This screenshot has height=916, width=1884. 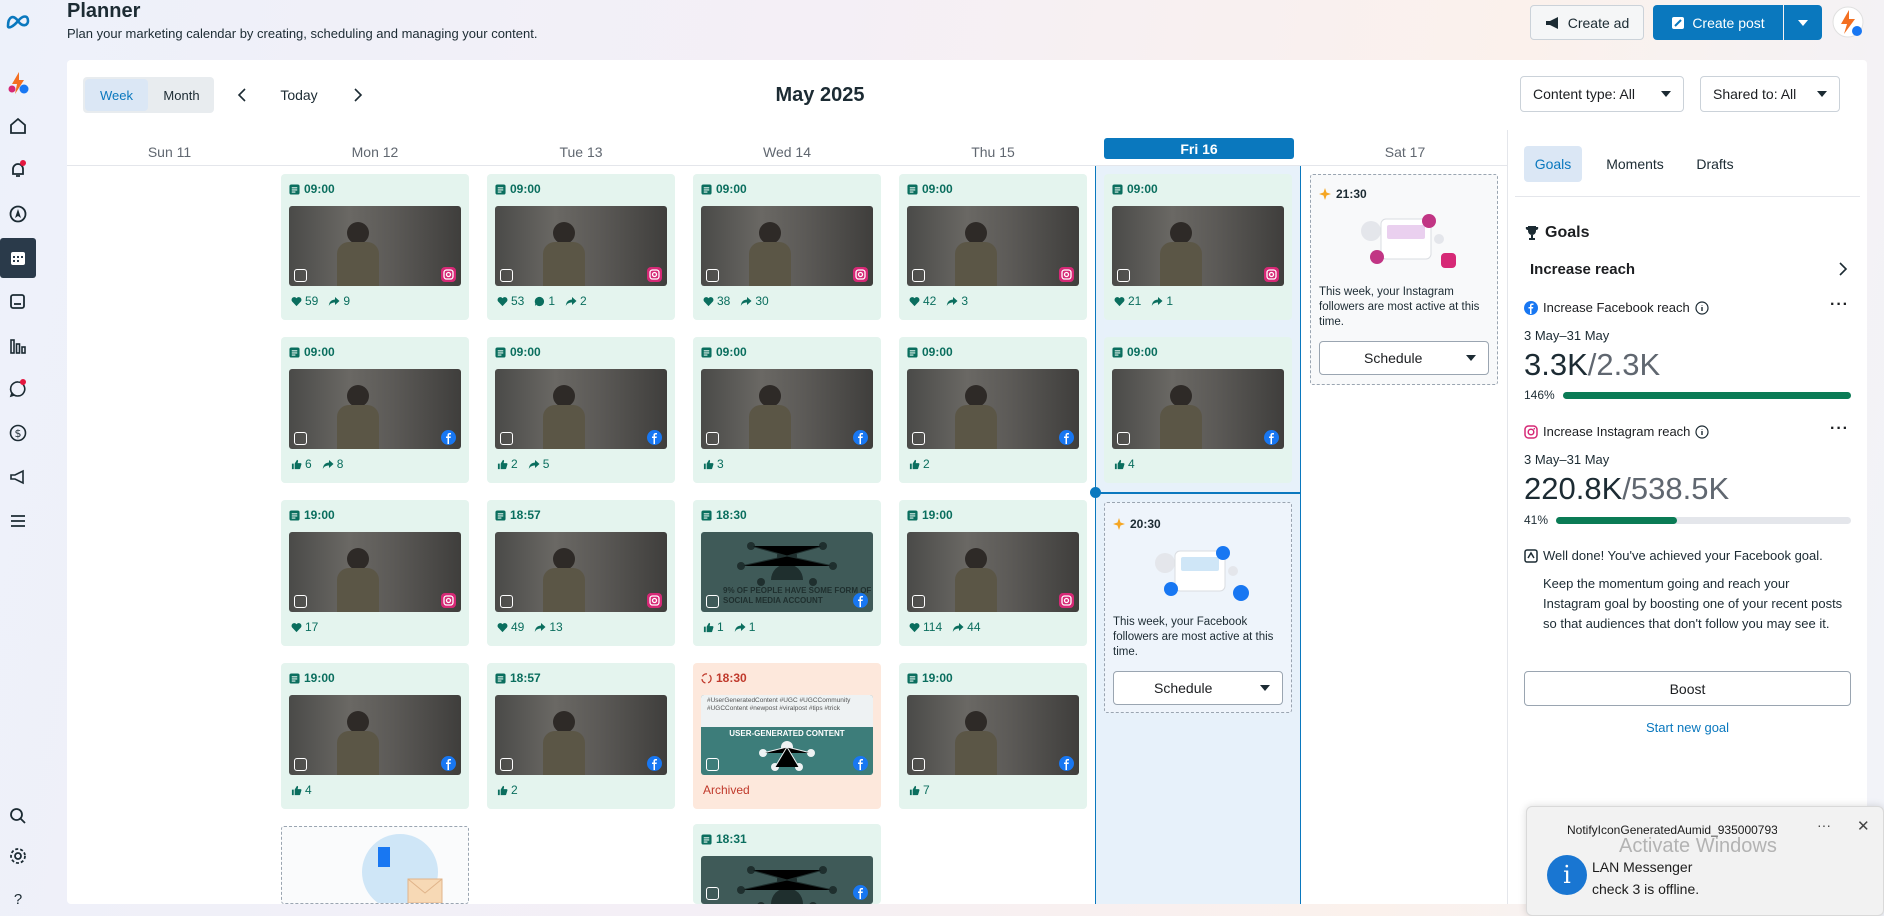 What do you see at coordinates (787, 247) in the screenshot?
I see `post-card: 09:00 38 30` at bounding box center [787, 247].